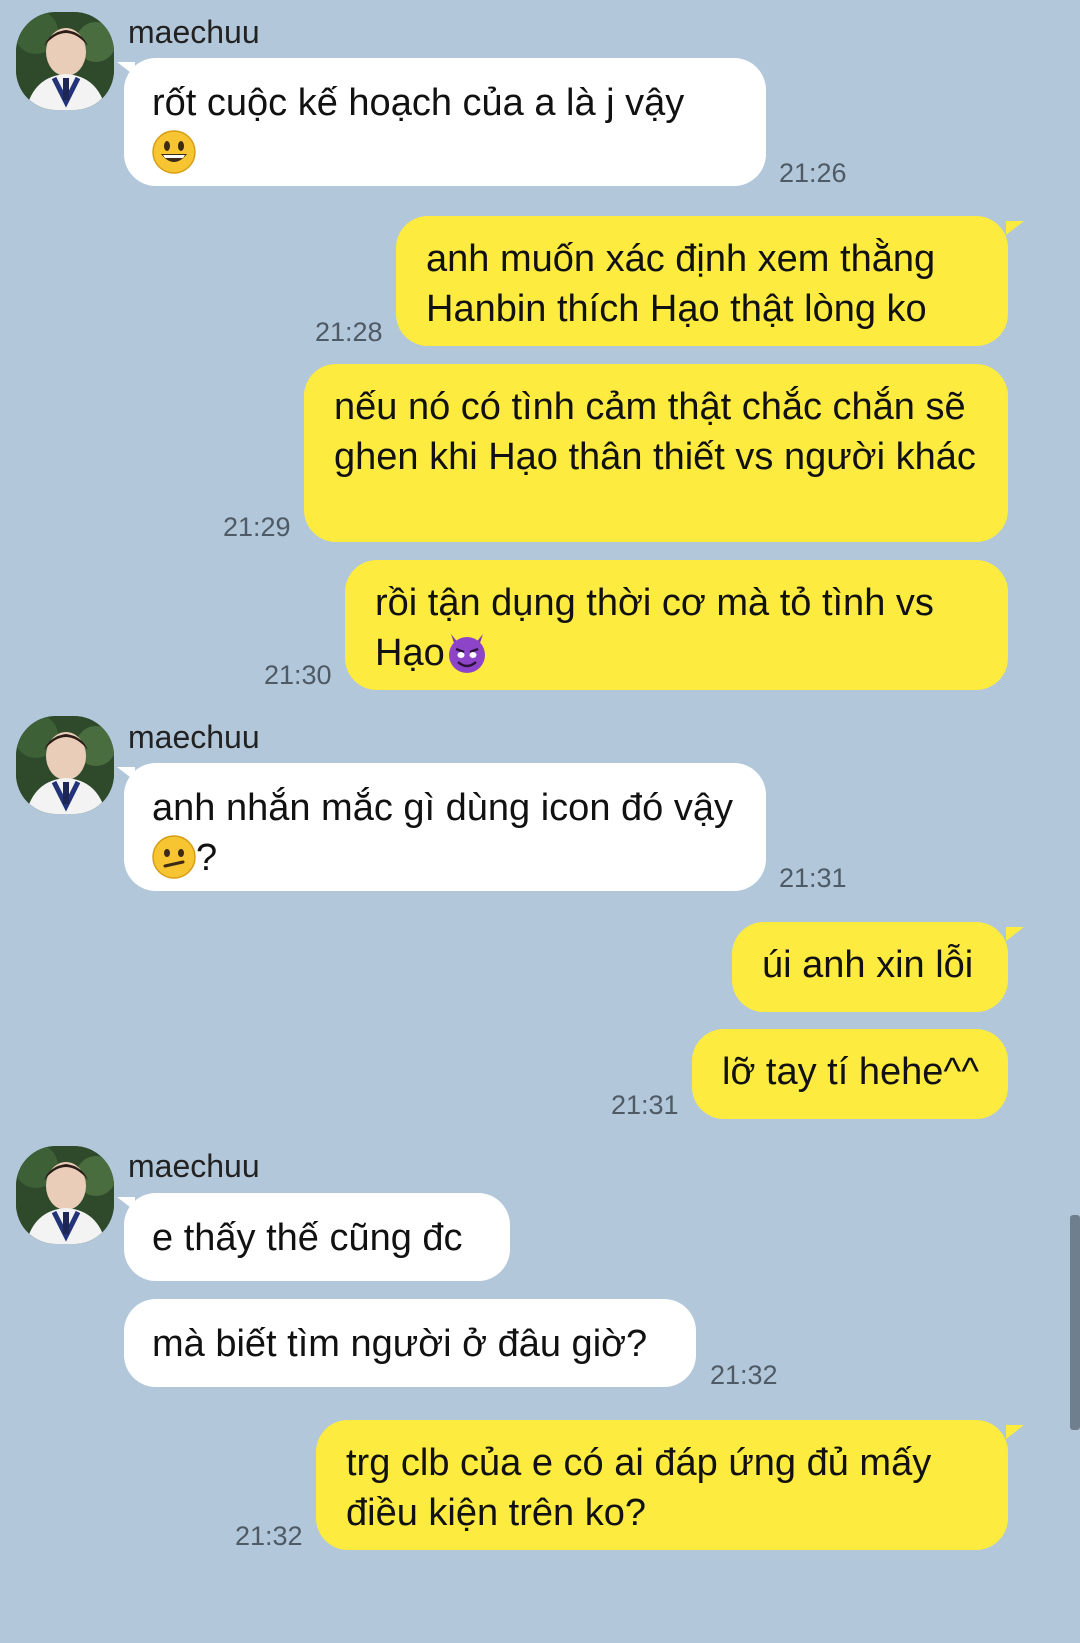  What do you see at coordinates (307, 1238) in the screenshot?
I see `message-text: e thấy thế cũng đc` at bounding box center [307, 1238].